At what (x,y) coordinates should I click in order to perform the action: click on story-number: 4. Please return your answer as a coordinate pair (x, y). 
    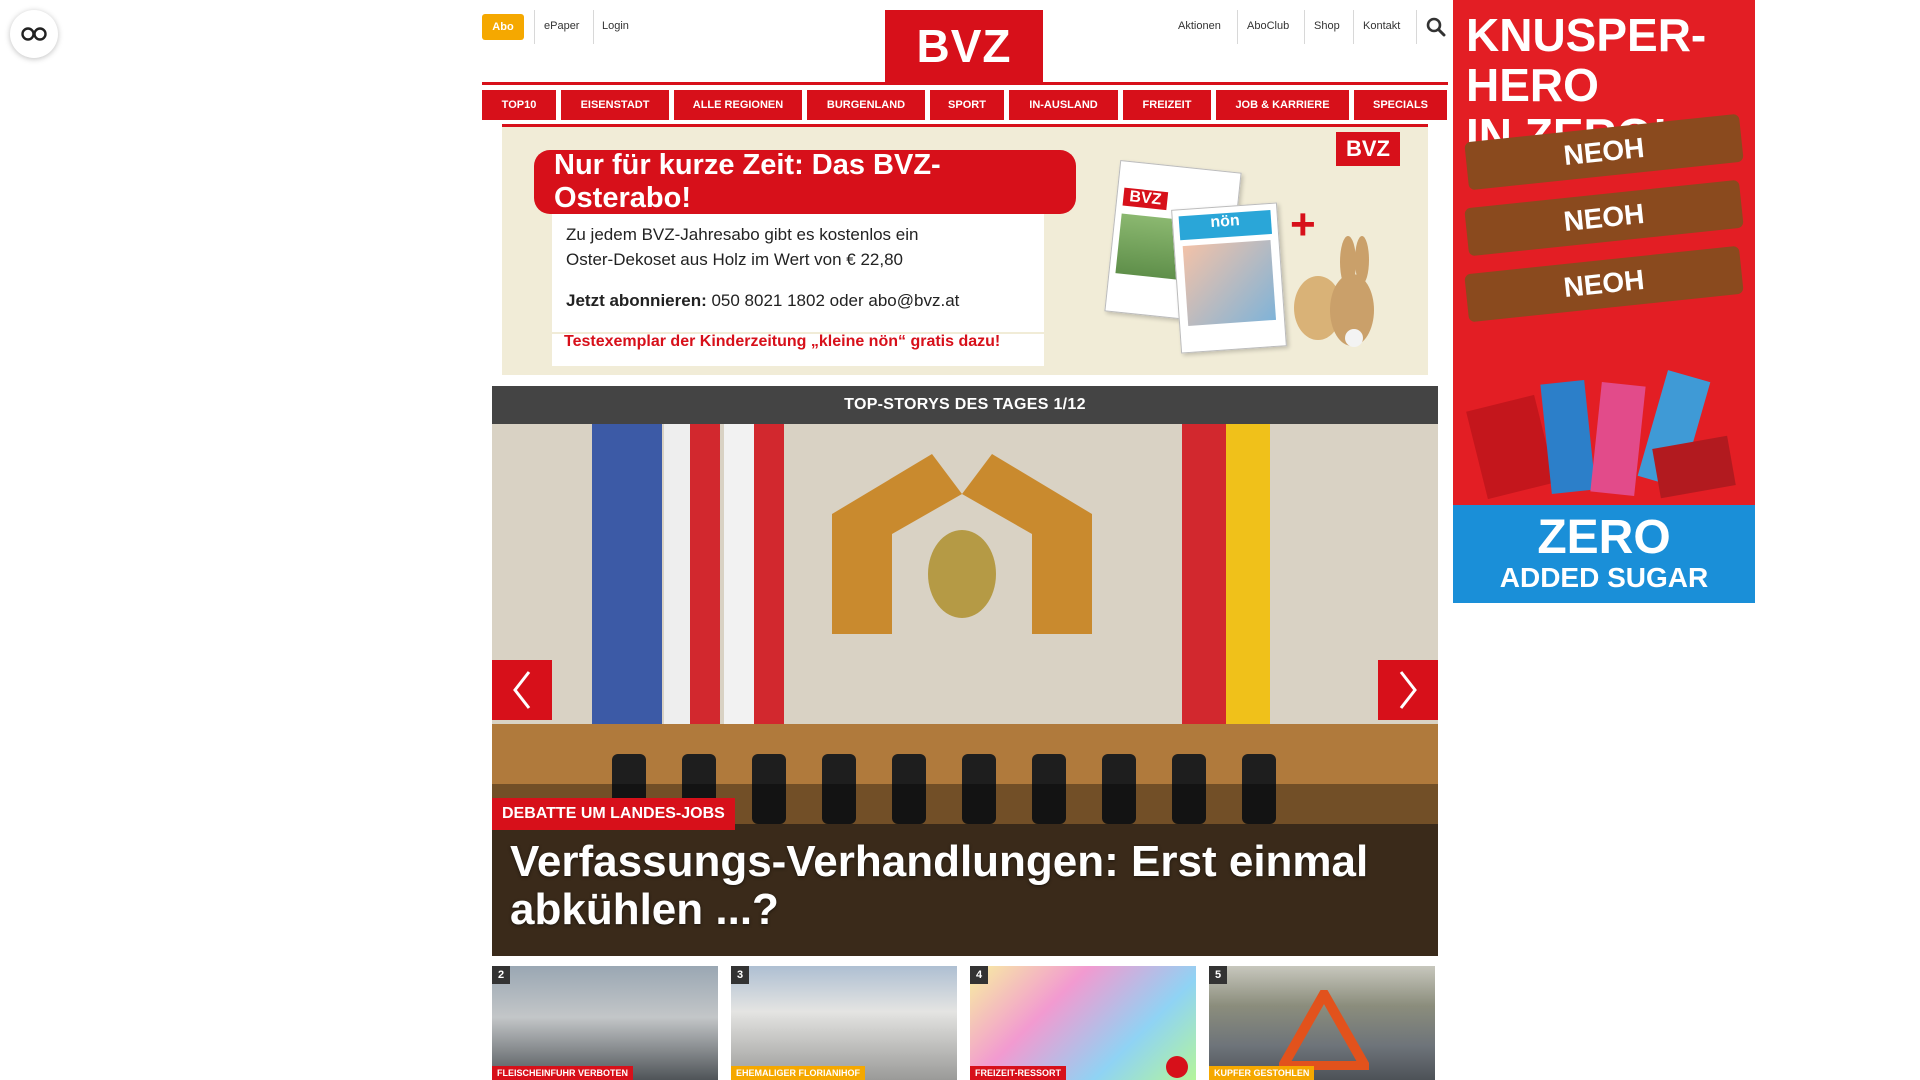
    Looking at the image, I should click on (979, 975).